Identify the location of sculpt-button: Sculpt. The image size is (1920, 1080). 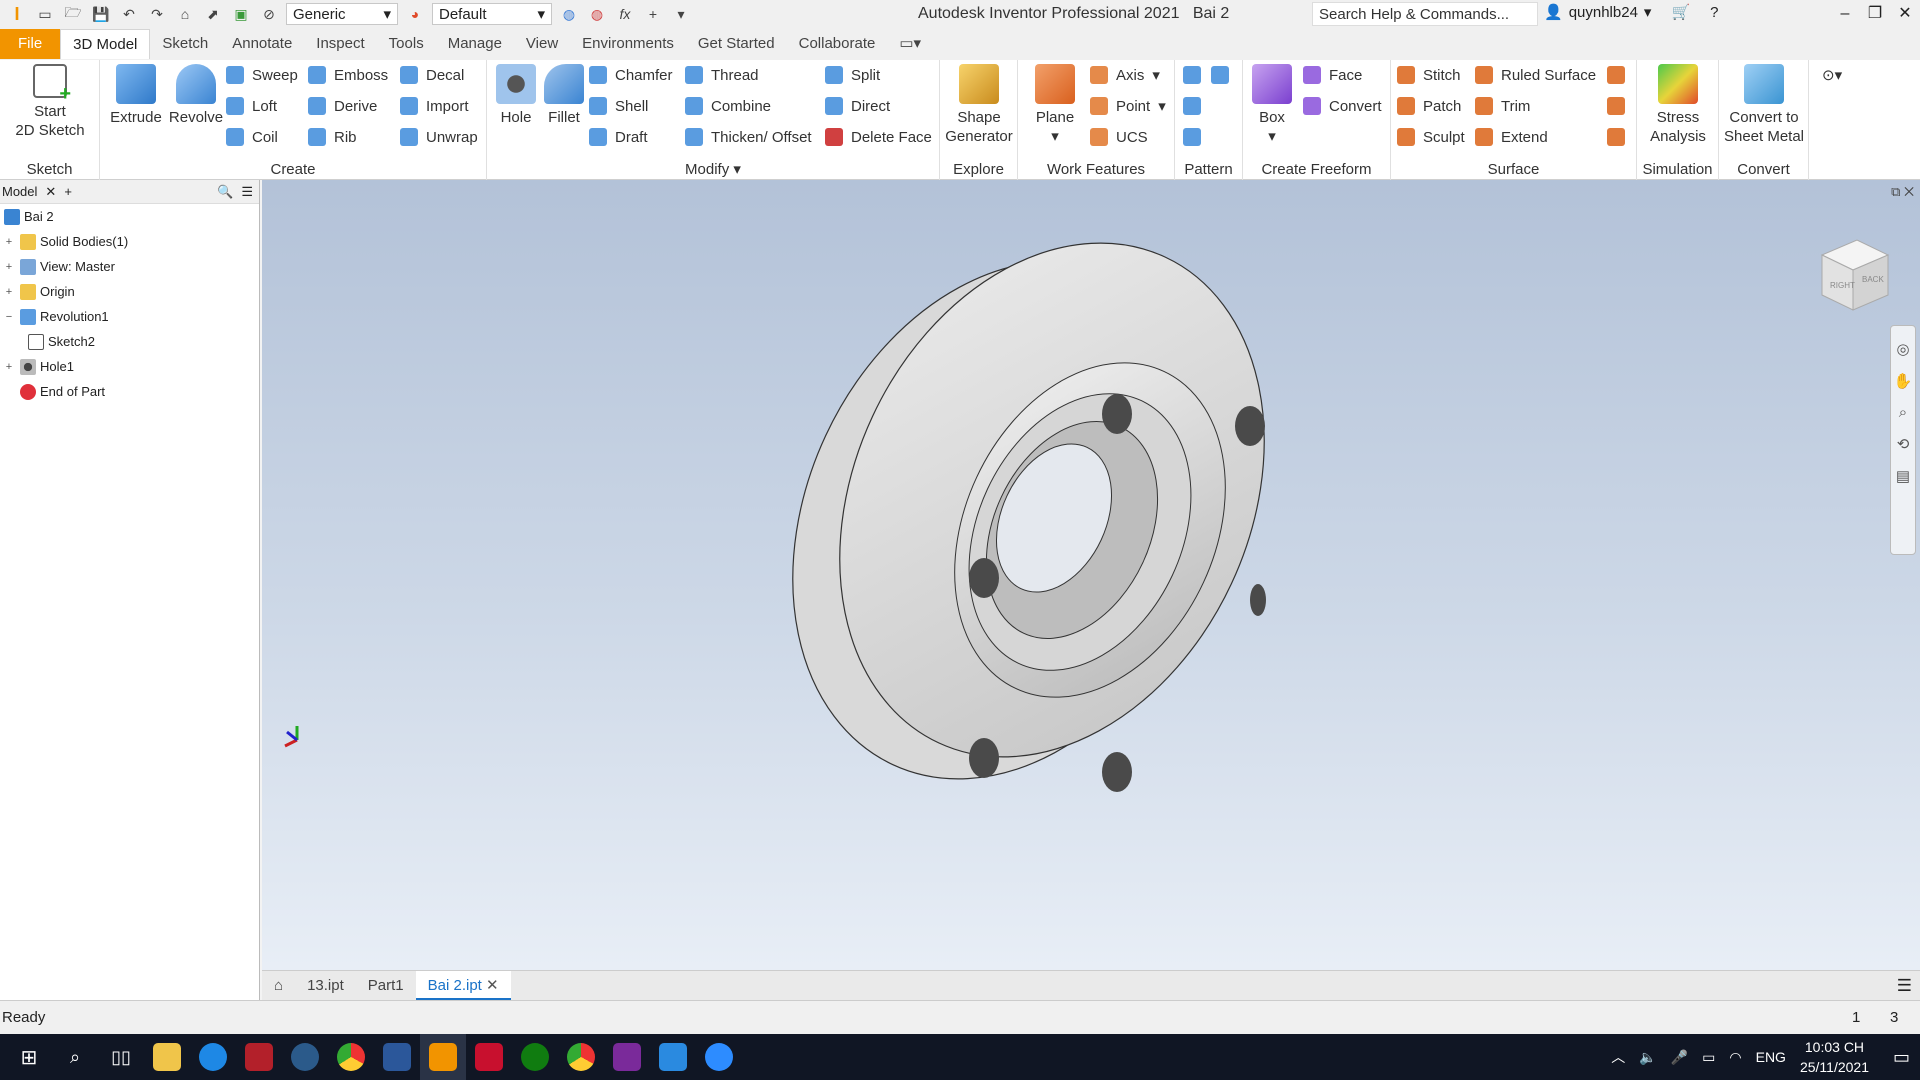
(1431, 137).